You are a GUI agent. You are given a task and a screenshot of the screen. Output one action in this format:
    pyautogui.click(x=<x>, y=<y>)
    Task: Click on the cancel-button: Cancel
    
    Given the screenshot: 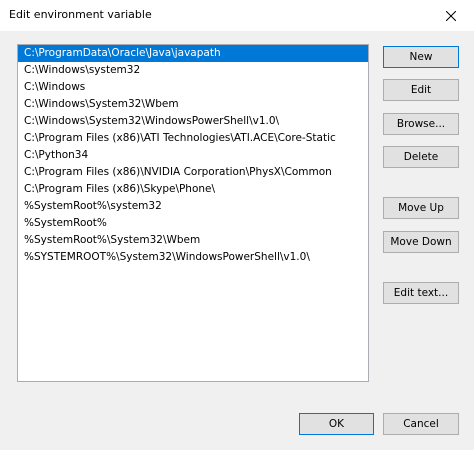 What is the action you would take?
    pyautogui.click(x=421, y=424)
    